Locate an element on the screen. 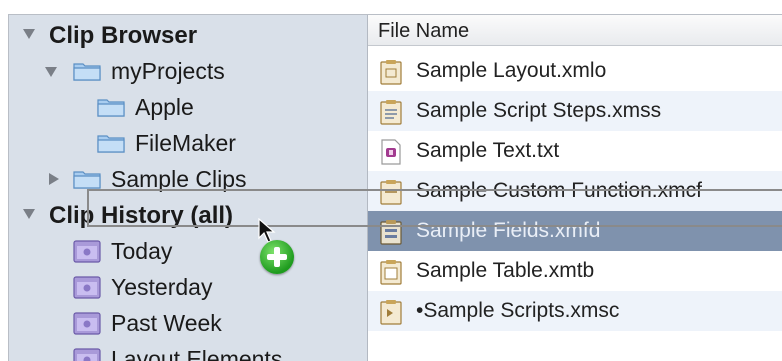 This screenshot has width=782, height=361. file-row: Sample Script Steps.xmss is located at coordinates (575, 111).